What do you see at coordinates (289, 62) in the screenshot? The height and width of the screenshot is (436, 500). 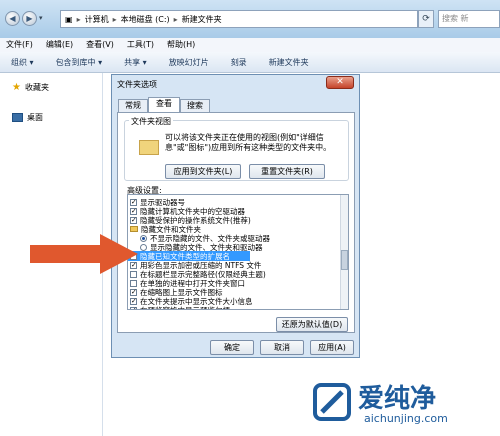 I see `new-folder-button: 新建文件夹` at bounding box center [289, 62].